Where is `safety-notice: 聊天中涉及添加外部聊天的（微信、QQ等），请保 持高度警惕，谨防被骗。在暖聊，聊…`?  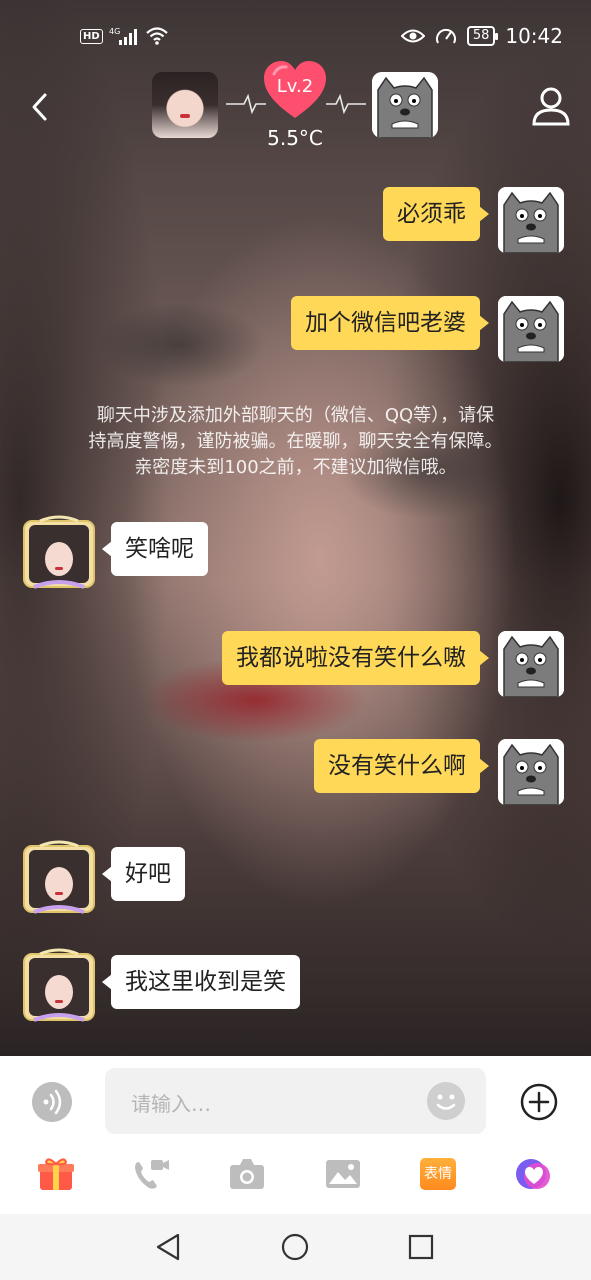
safety-notice: 聊天中涉及添加外部聊天的（微信、QQ等），请保 持高度警惕，谨防被骗。在暖聊，聊… is located at coordinates (295, 442).